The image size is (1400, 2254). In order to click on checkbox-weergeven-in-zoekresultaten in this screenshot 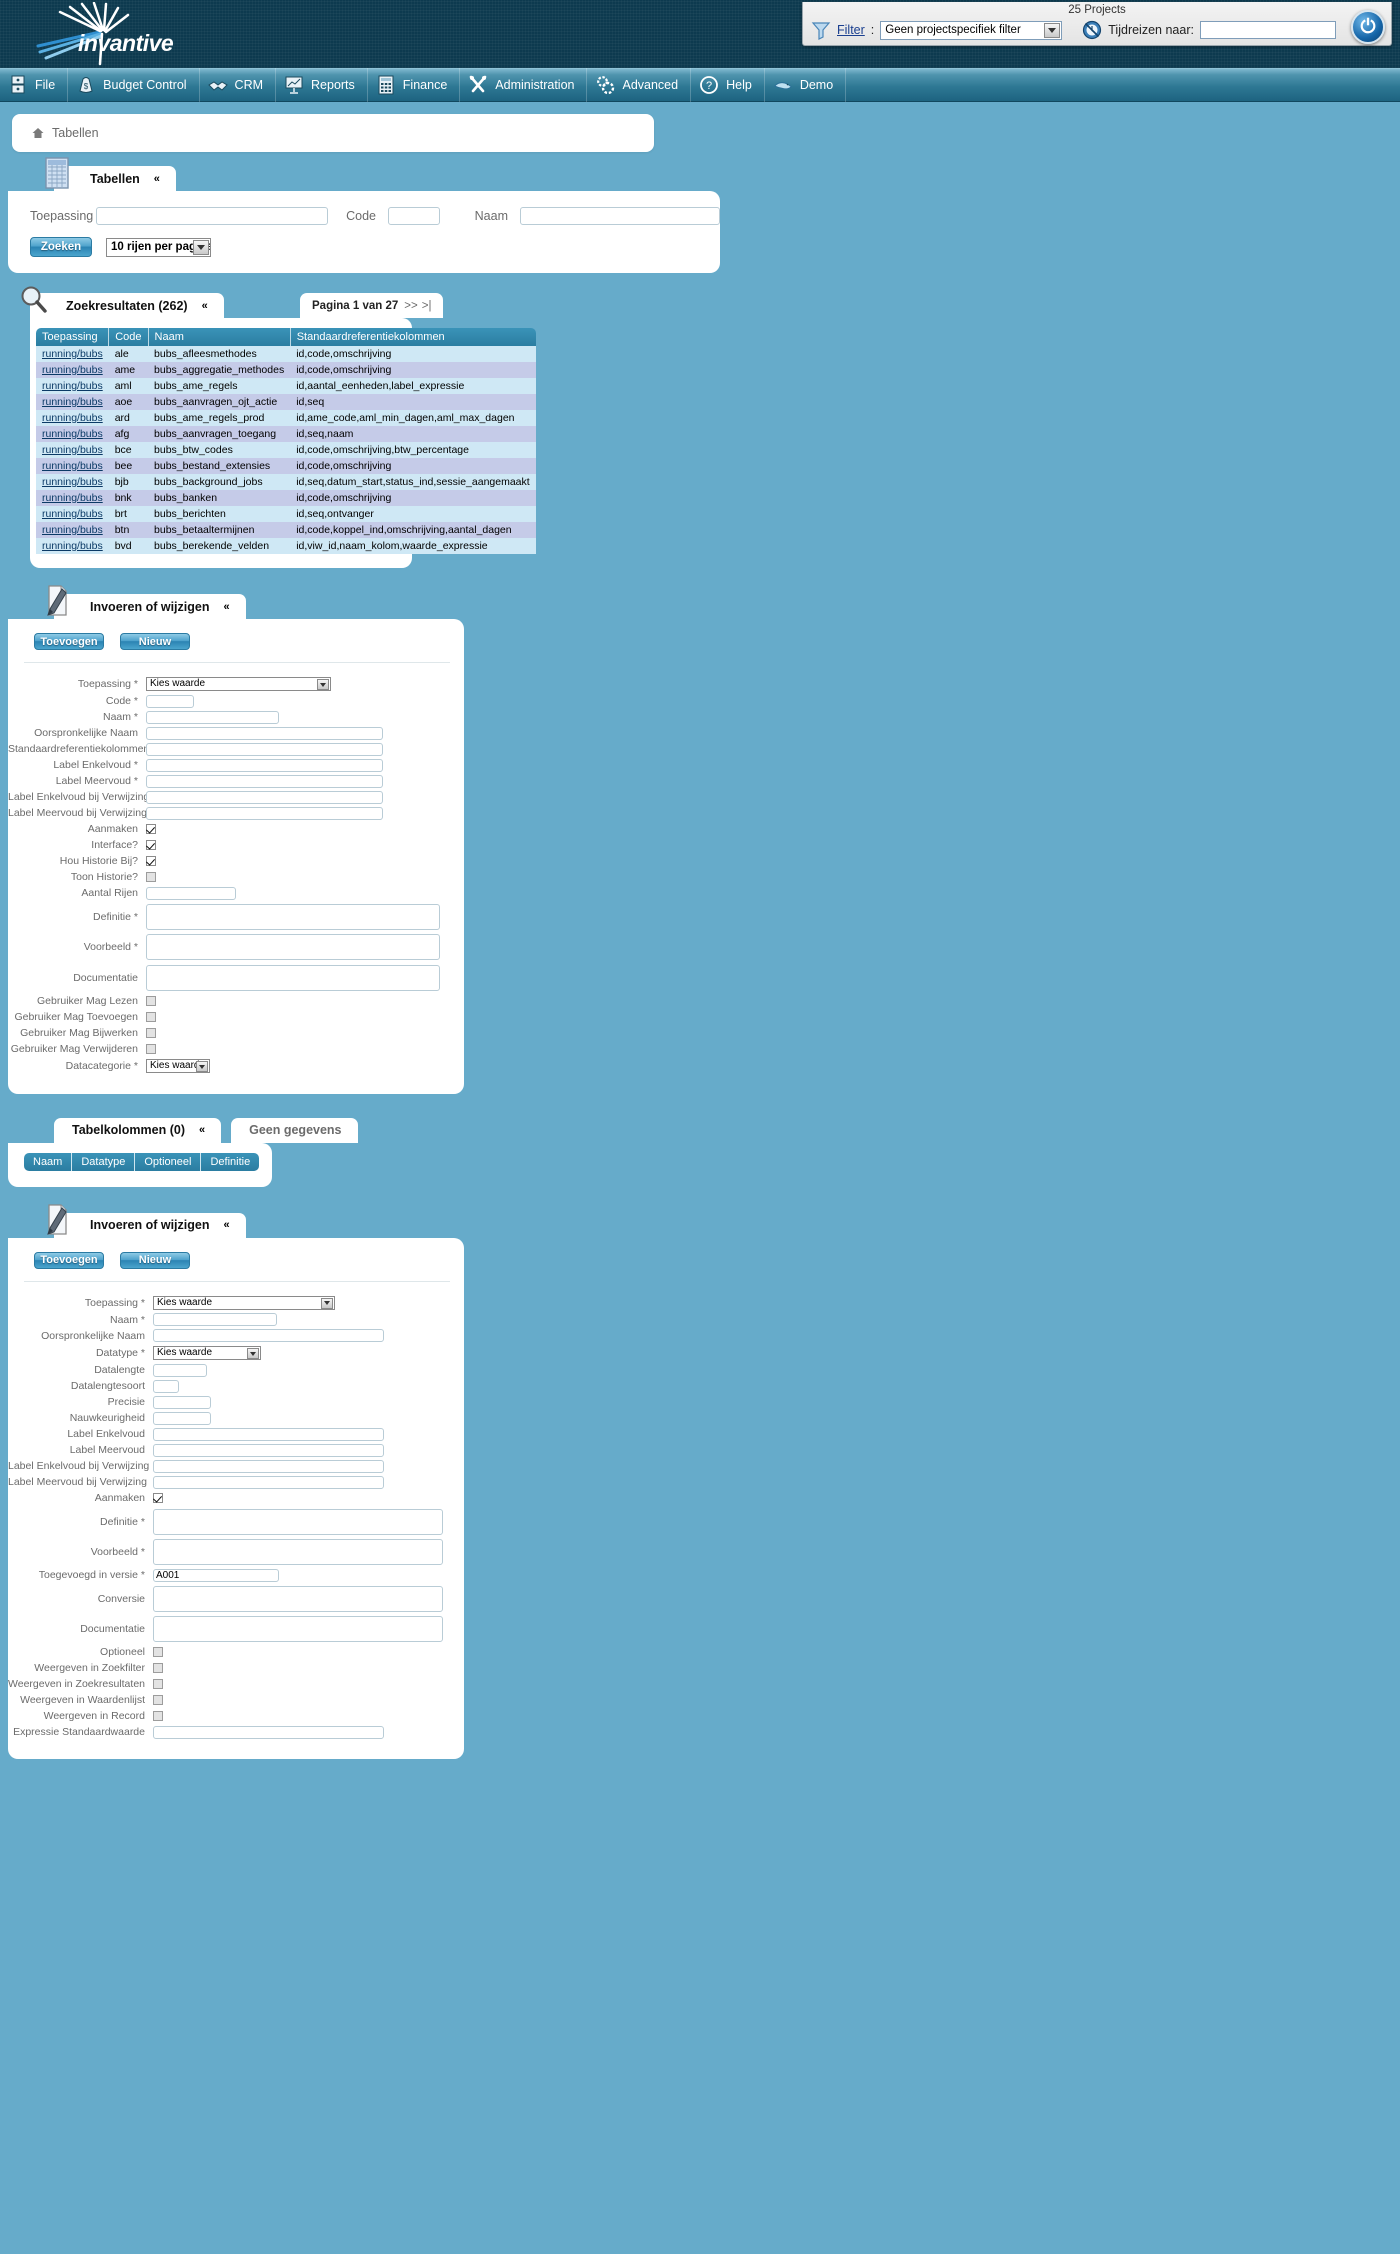, I will do `click(158, 1684)`.